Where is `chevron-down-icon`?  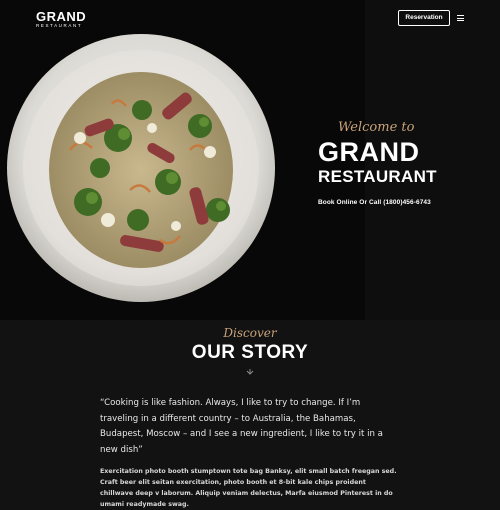
chevron-down-icon is located at coordinates (250, 372).